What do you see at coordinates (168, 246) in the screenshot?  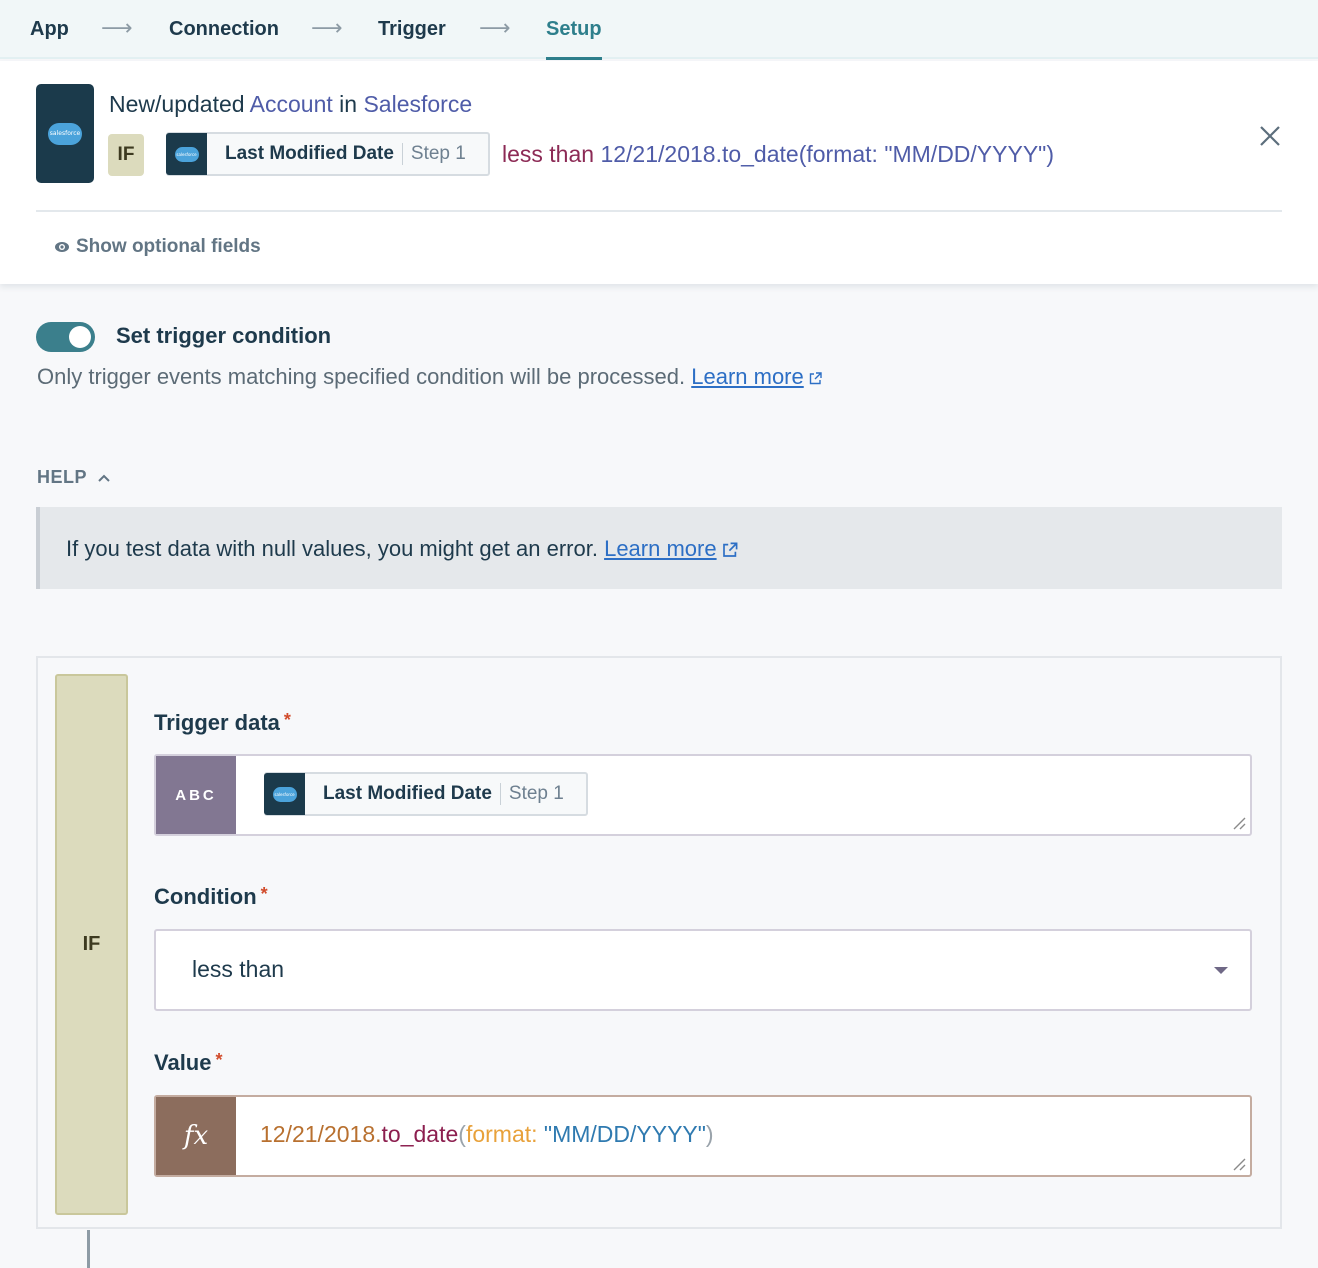 I see `show-optional-fields-label: Show optional fields` at bounding box center [168, 246].